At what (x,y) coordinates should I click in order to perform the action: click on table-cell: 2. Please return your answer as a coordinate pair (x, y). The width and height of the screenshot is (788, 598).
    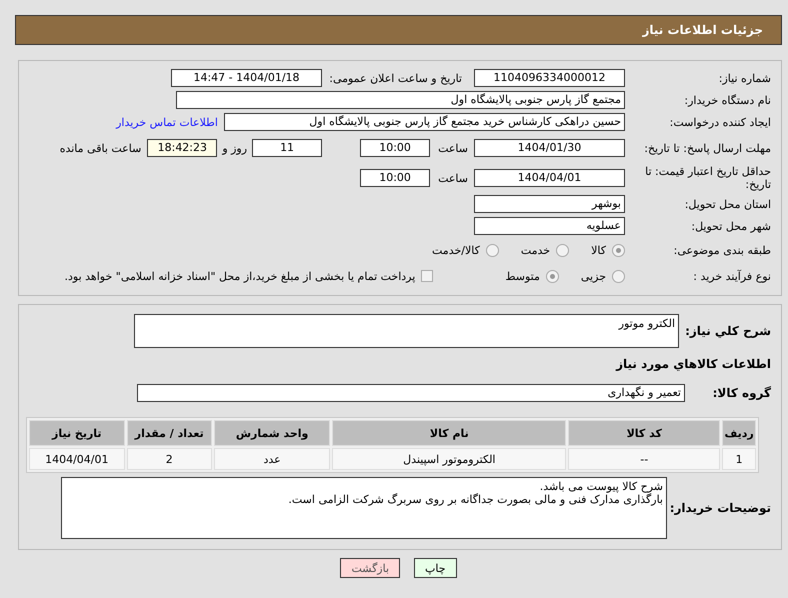
    Looking at the image, I should click on (169, 459).